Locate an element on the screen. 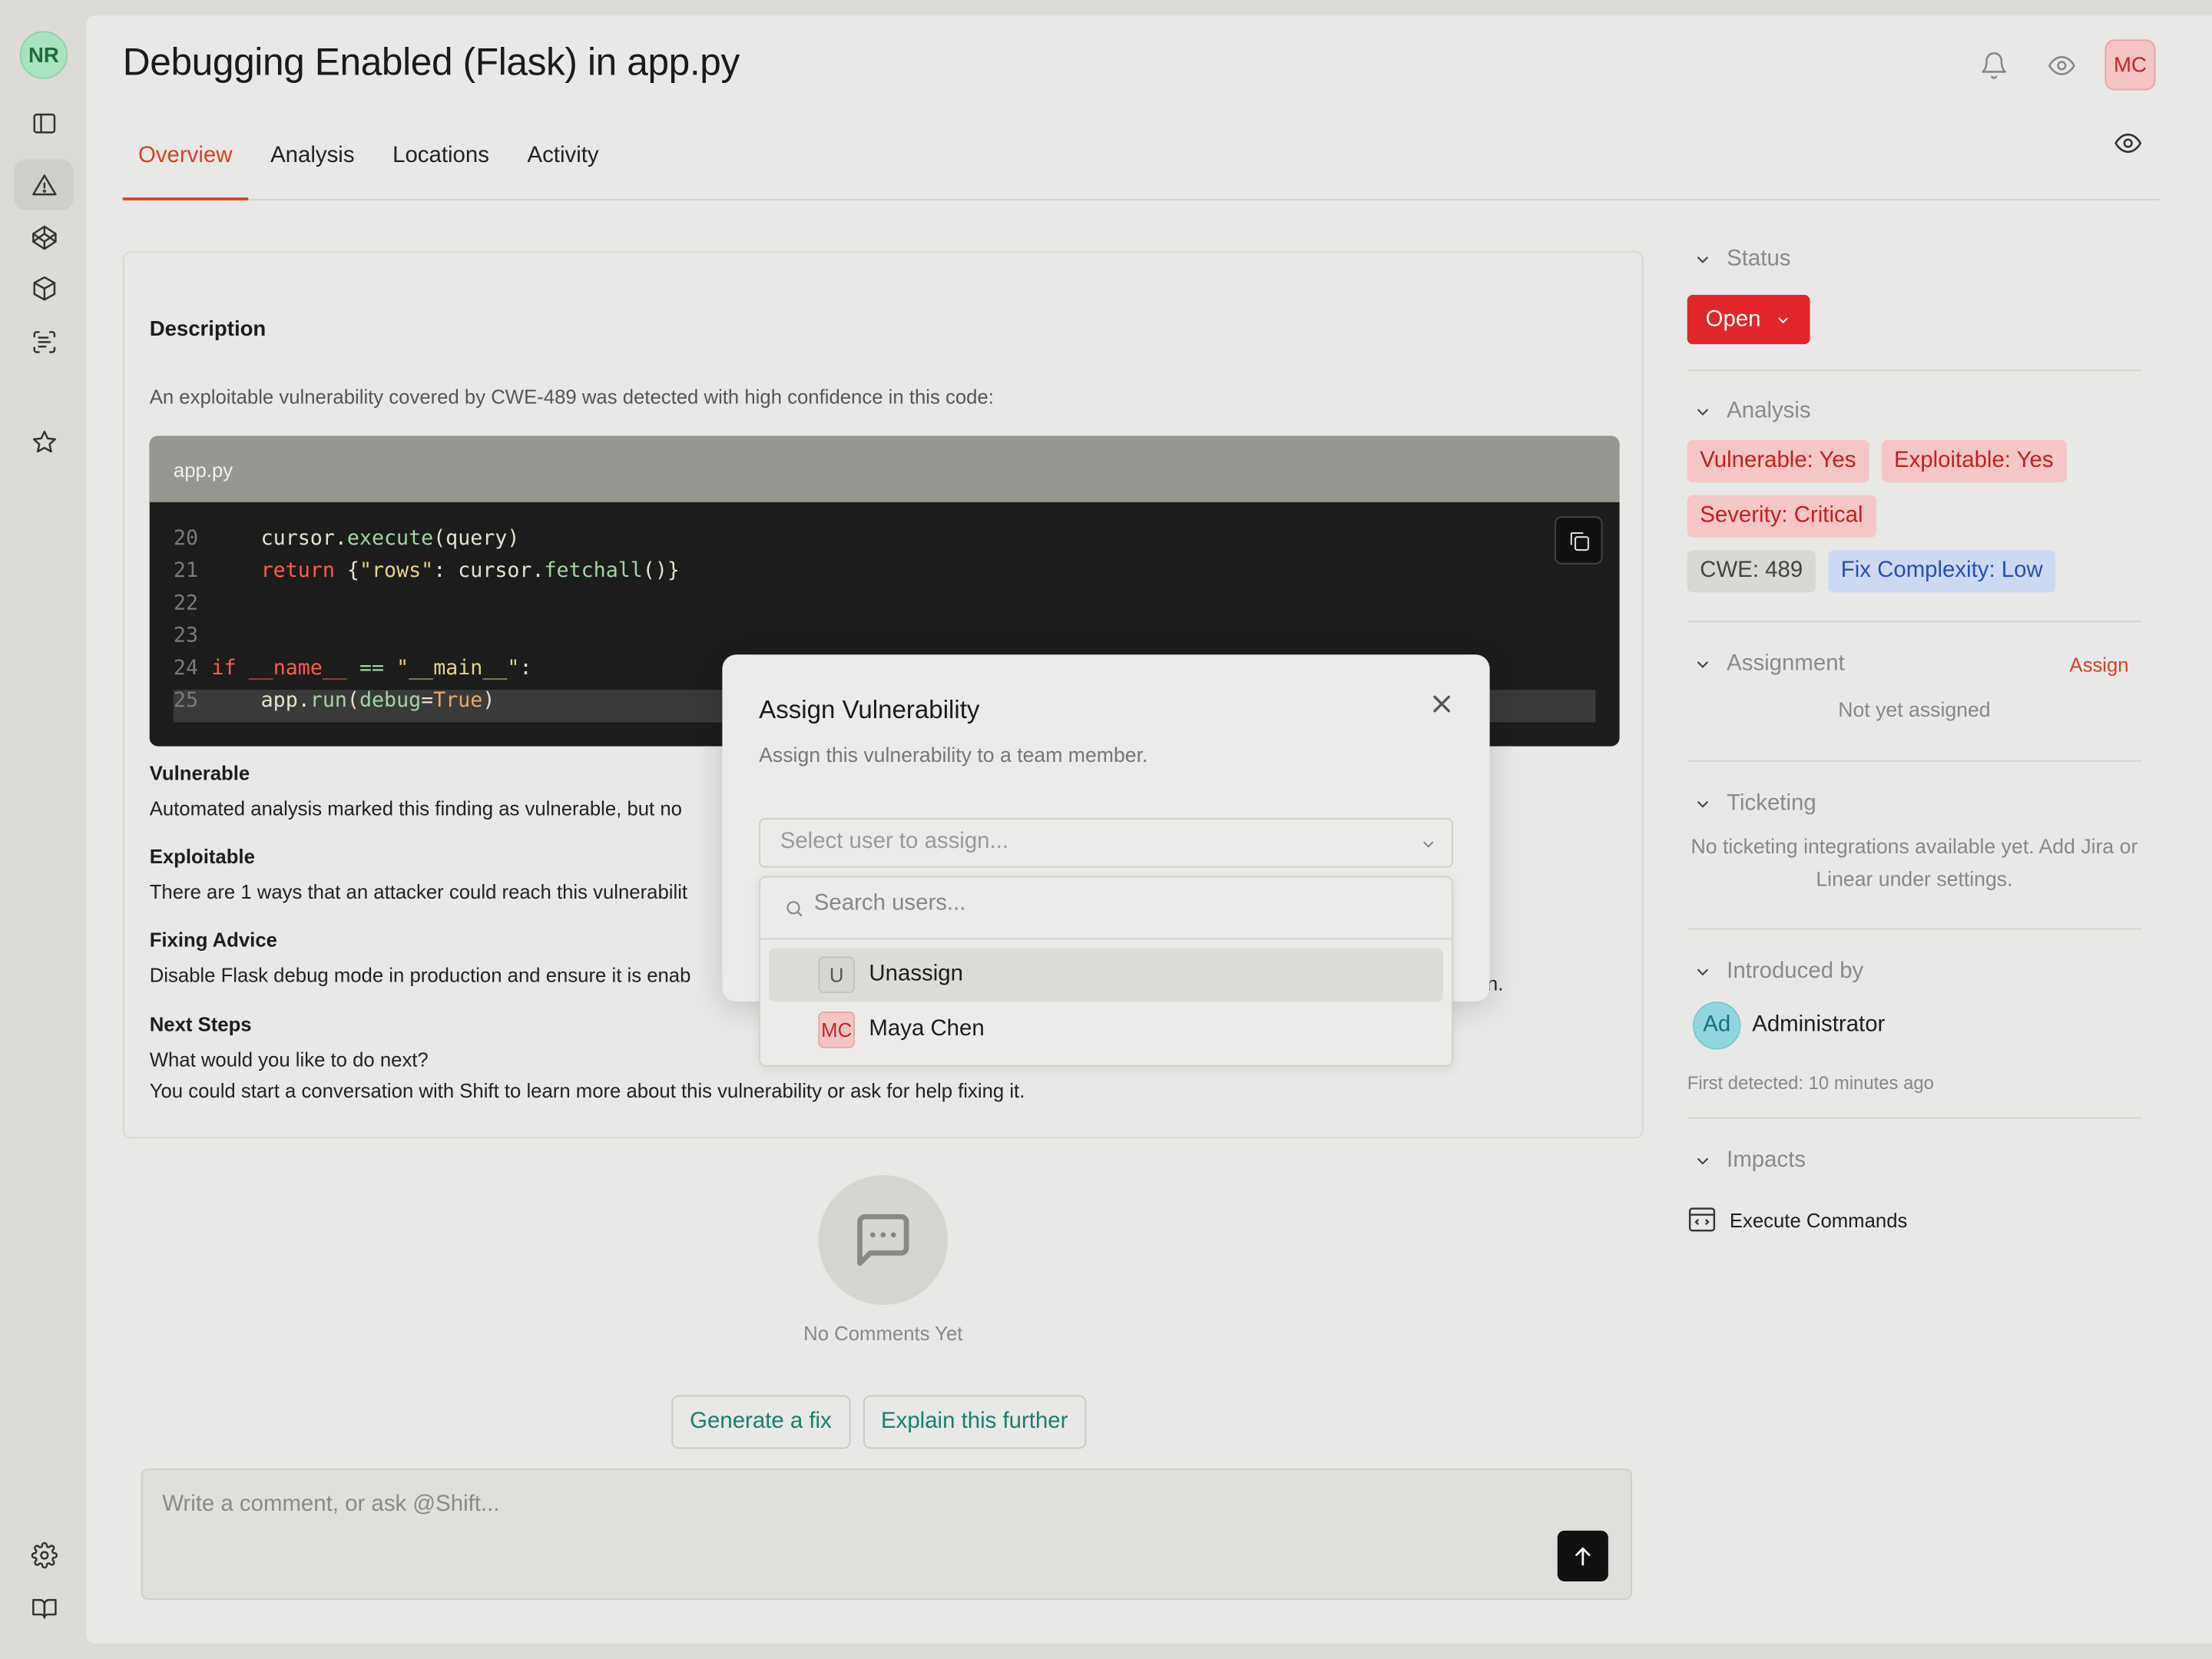 This screenshot has height=1659, width=2212. option-avatar: MC is located at coordinates (837, 1029).